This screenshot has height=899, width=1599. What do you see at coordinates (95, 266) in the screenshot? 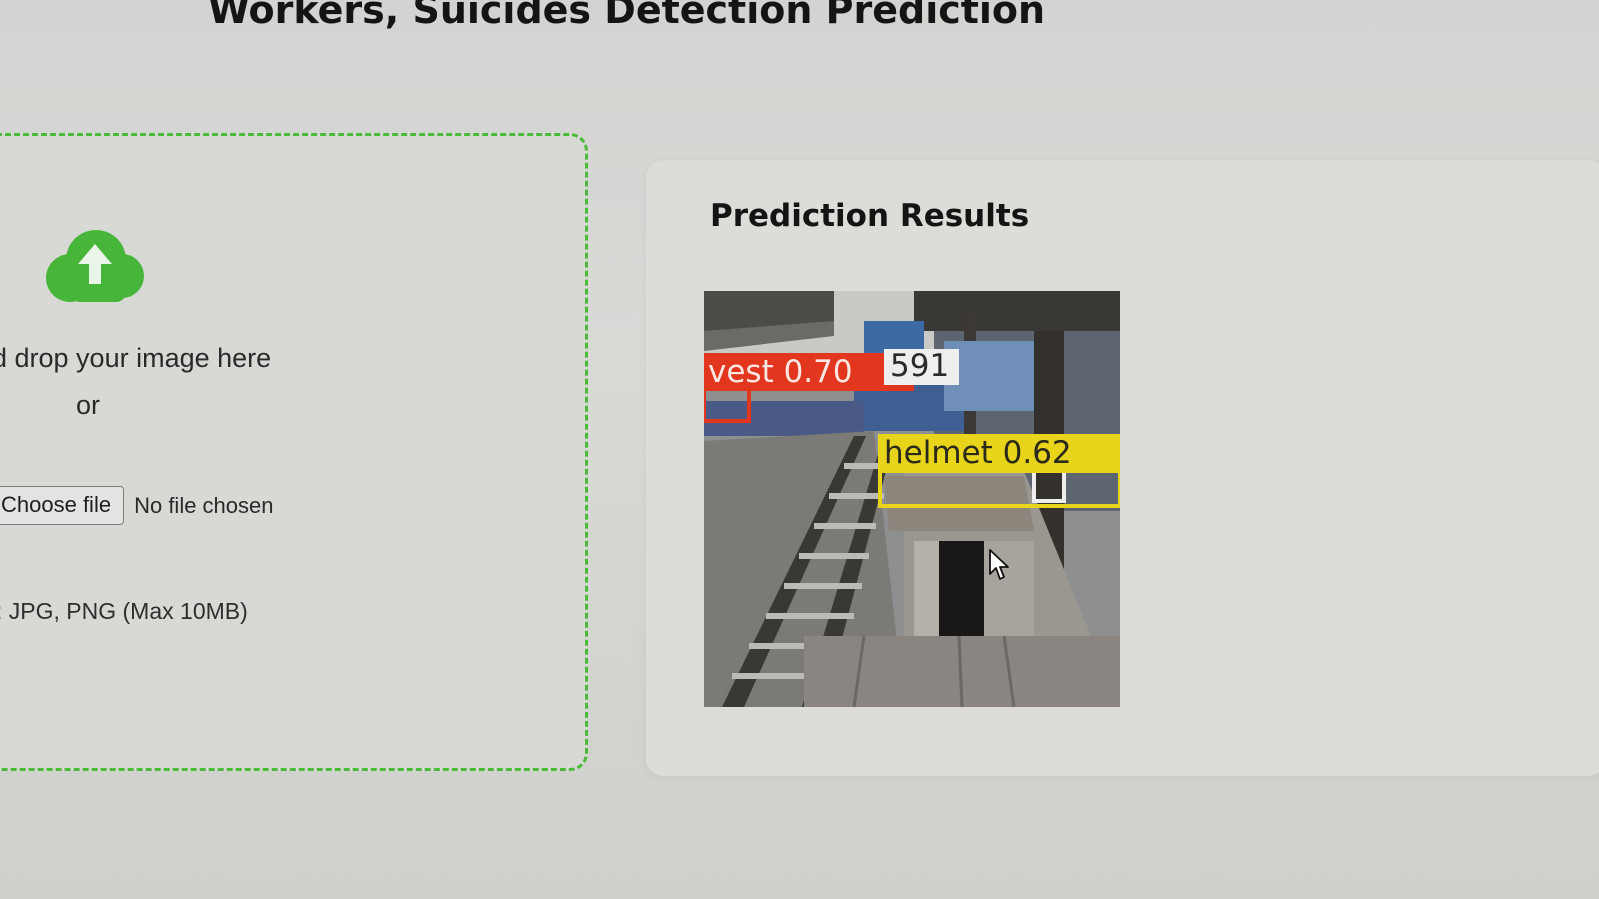
I see `cloud-upload-icon` at bounding box center [95, 266].